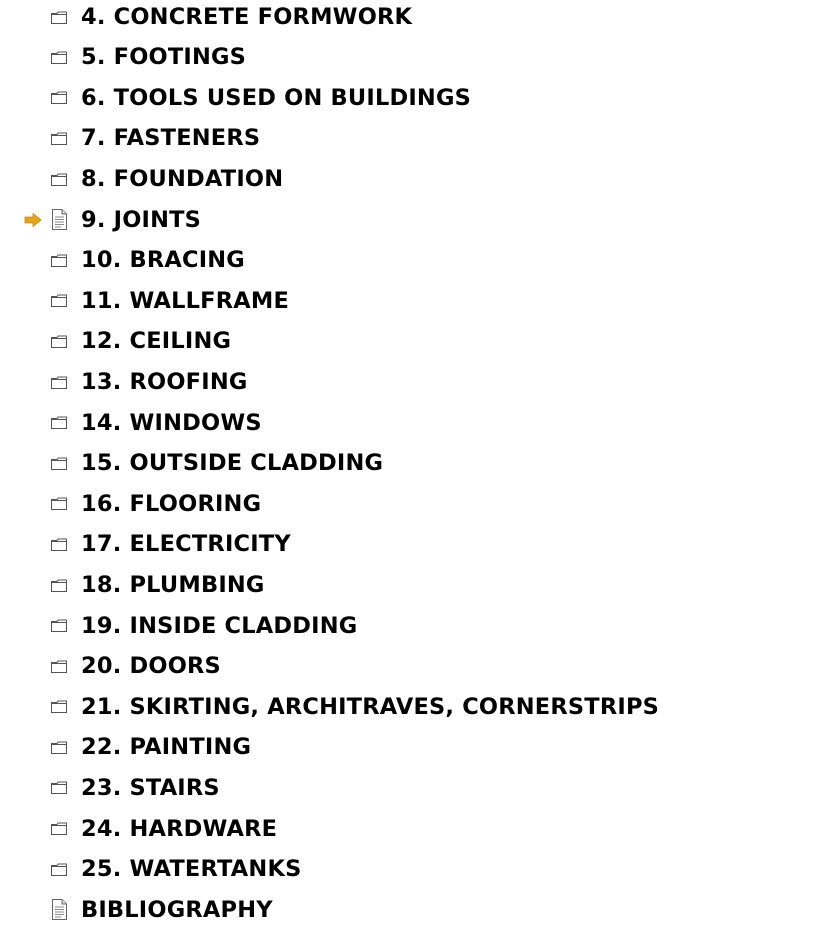 The image size is (826, 930). I want to click on toc-item: 18. PLUMBING, so click(413, 585).